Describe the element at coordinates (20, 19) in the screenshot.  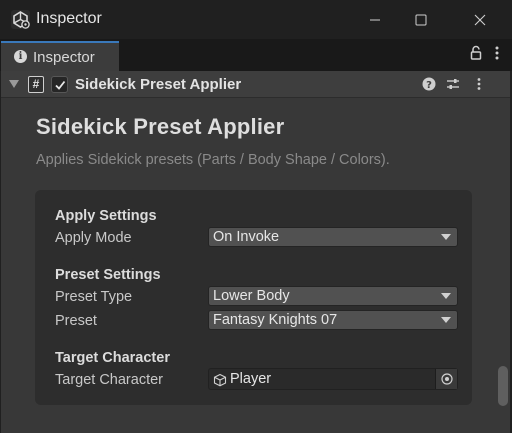
I see `unity-app-icon` at that location.